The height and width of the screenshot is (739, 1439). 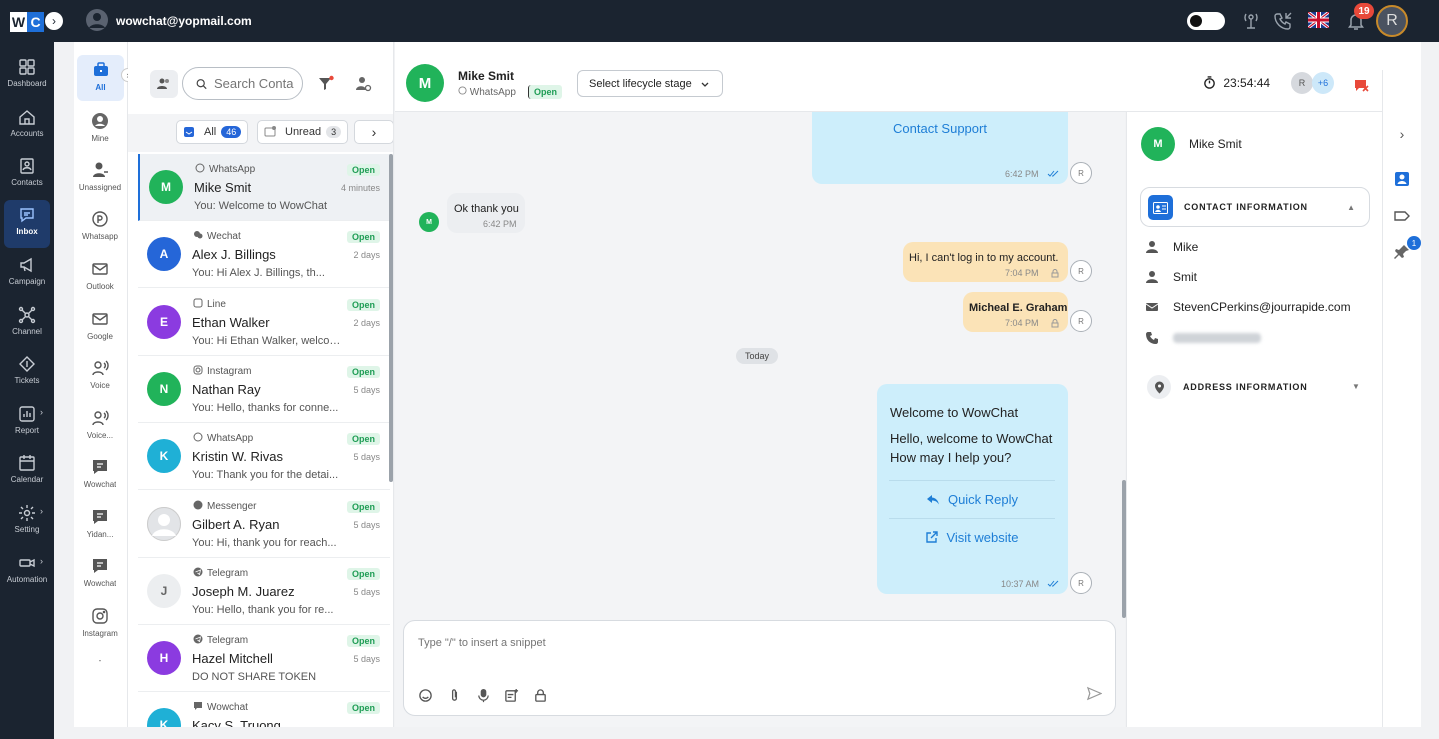 What do you see at coordinates (541, 696) in the screenshot?
I see `private-note-button` at bounding box center [541, 696].